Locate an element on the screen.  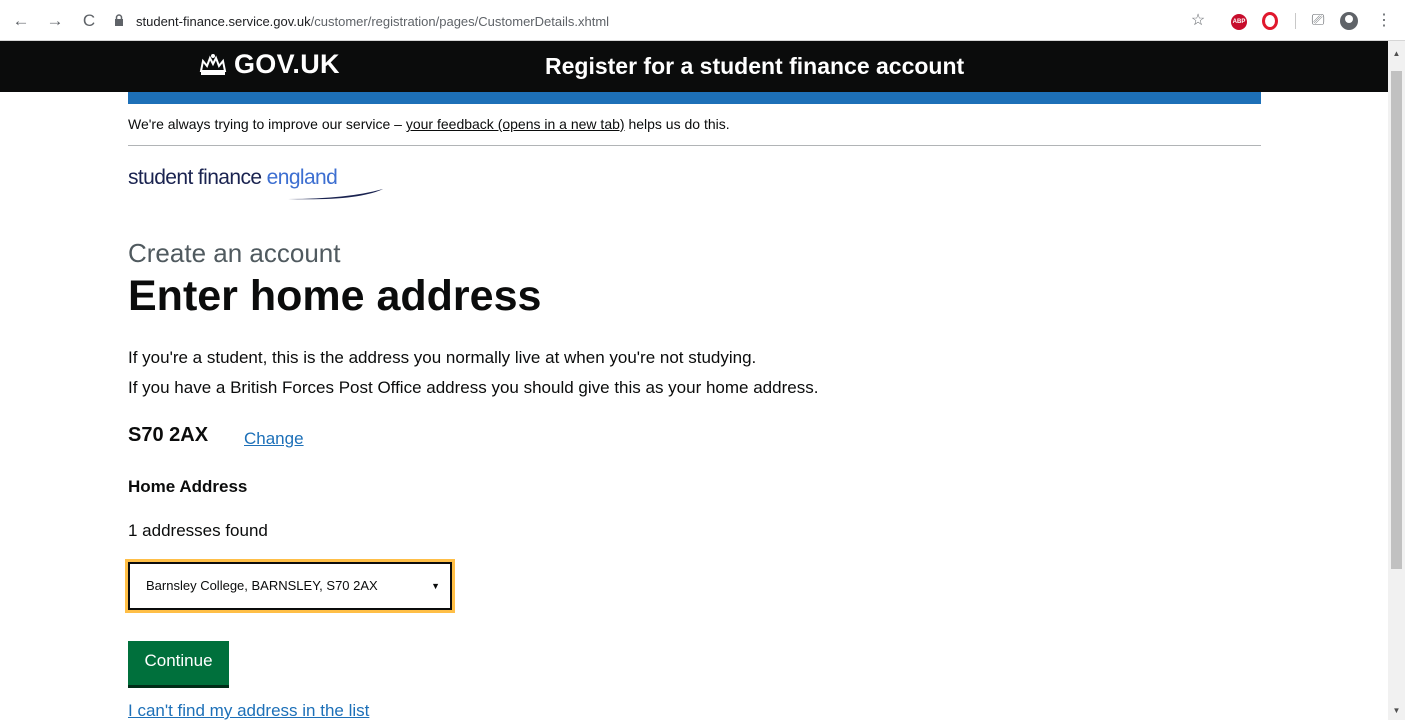
page-title: Enter home address is located at coordinates (335, 296).